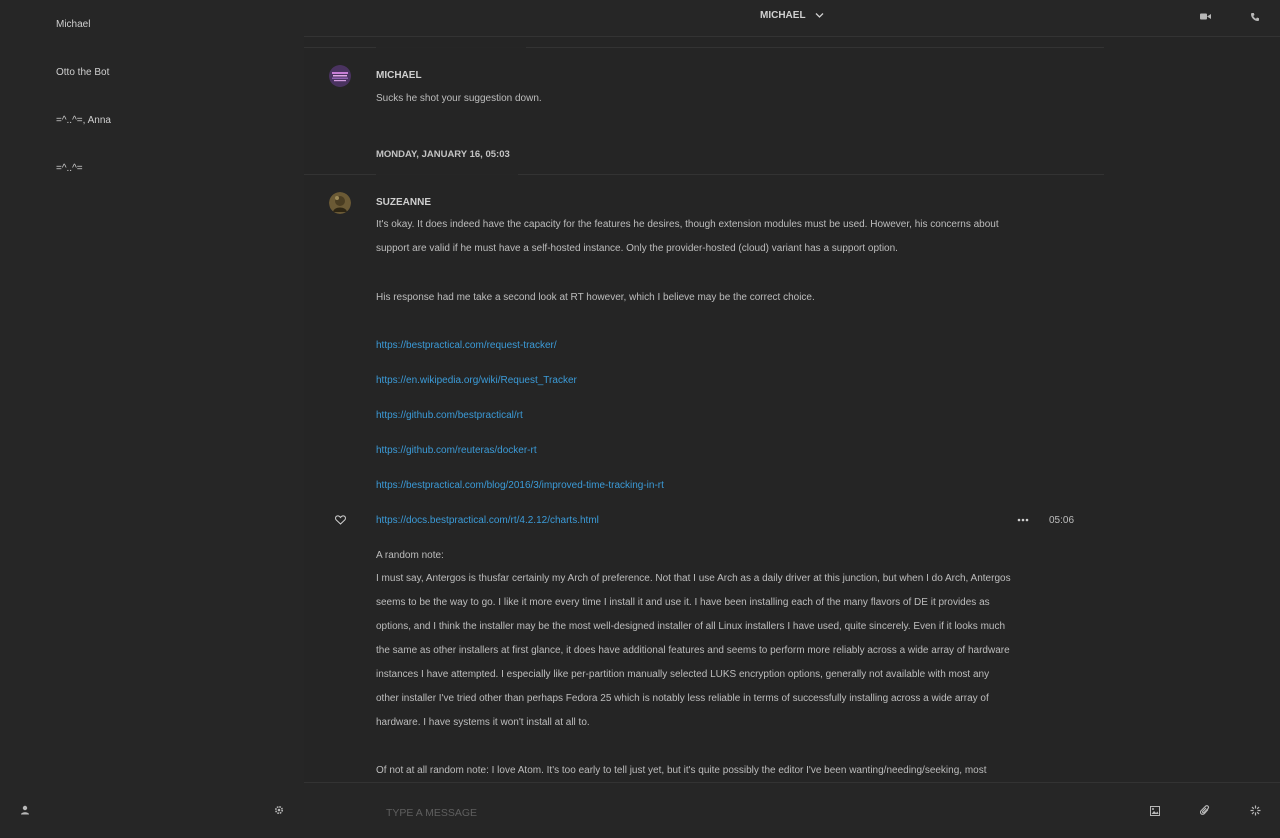 This screenshot has height=838, width=1280. I want to click on message-timestamp: 05:06, so click(1062, 520).